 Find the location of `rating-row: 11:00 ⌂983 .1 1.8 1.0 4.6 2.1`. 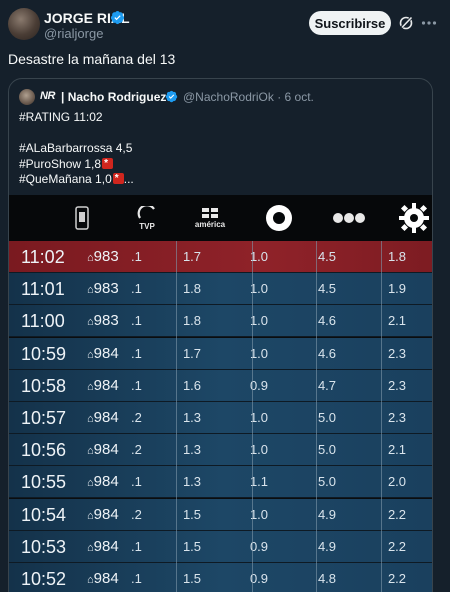

rating-row: 11:00 ⌂983 .1 1.8 1.0 4.6 2.1 is located at coordinates (220, 321).